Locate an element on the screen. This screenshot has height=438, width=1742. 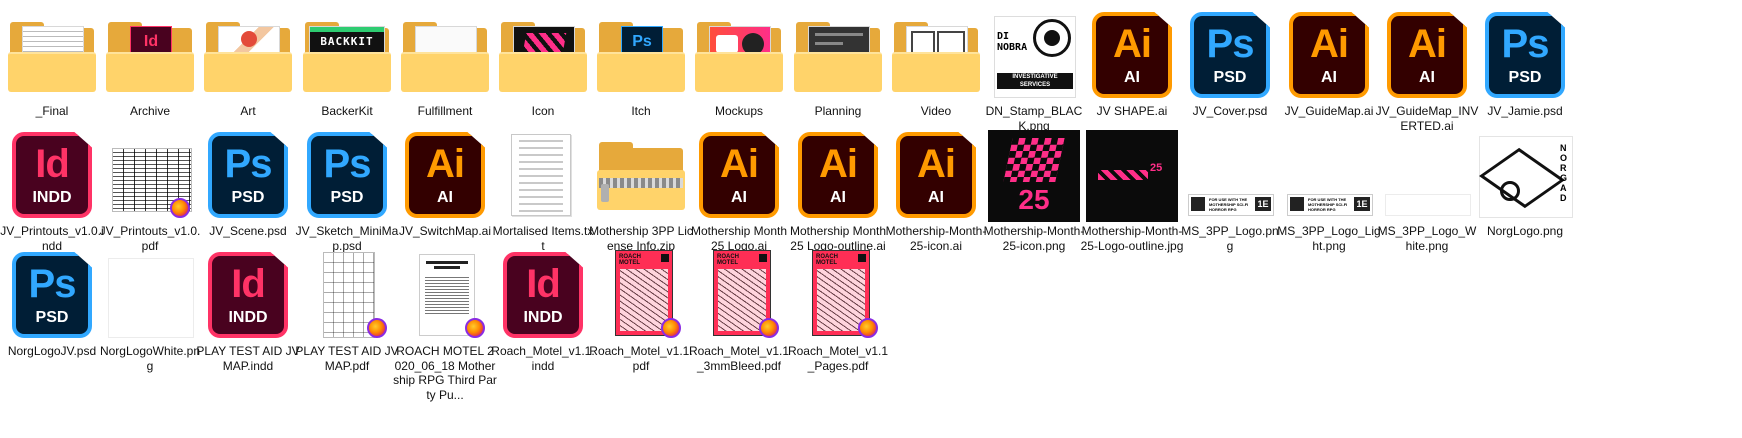
file-name: Mockups is located at coordinates (739, 111).